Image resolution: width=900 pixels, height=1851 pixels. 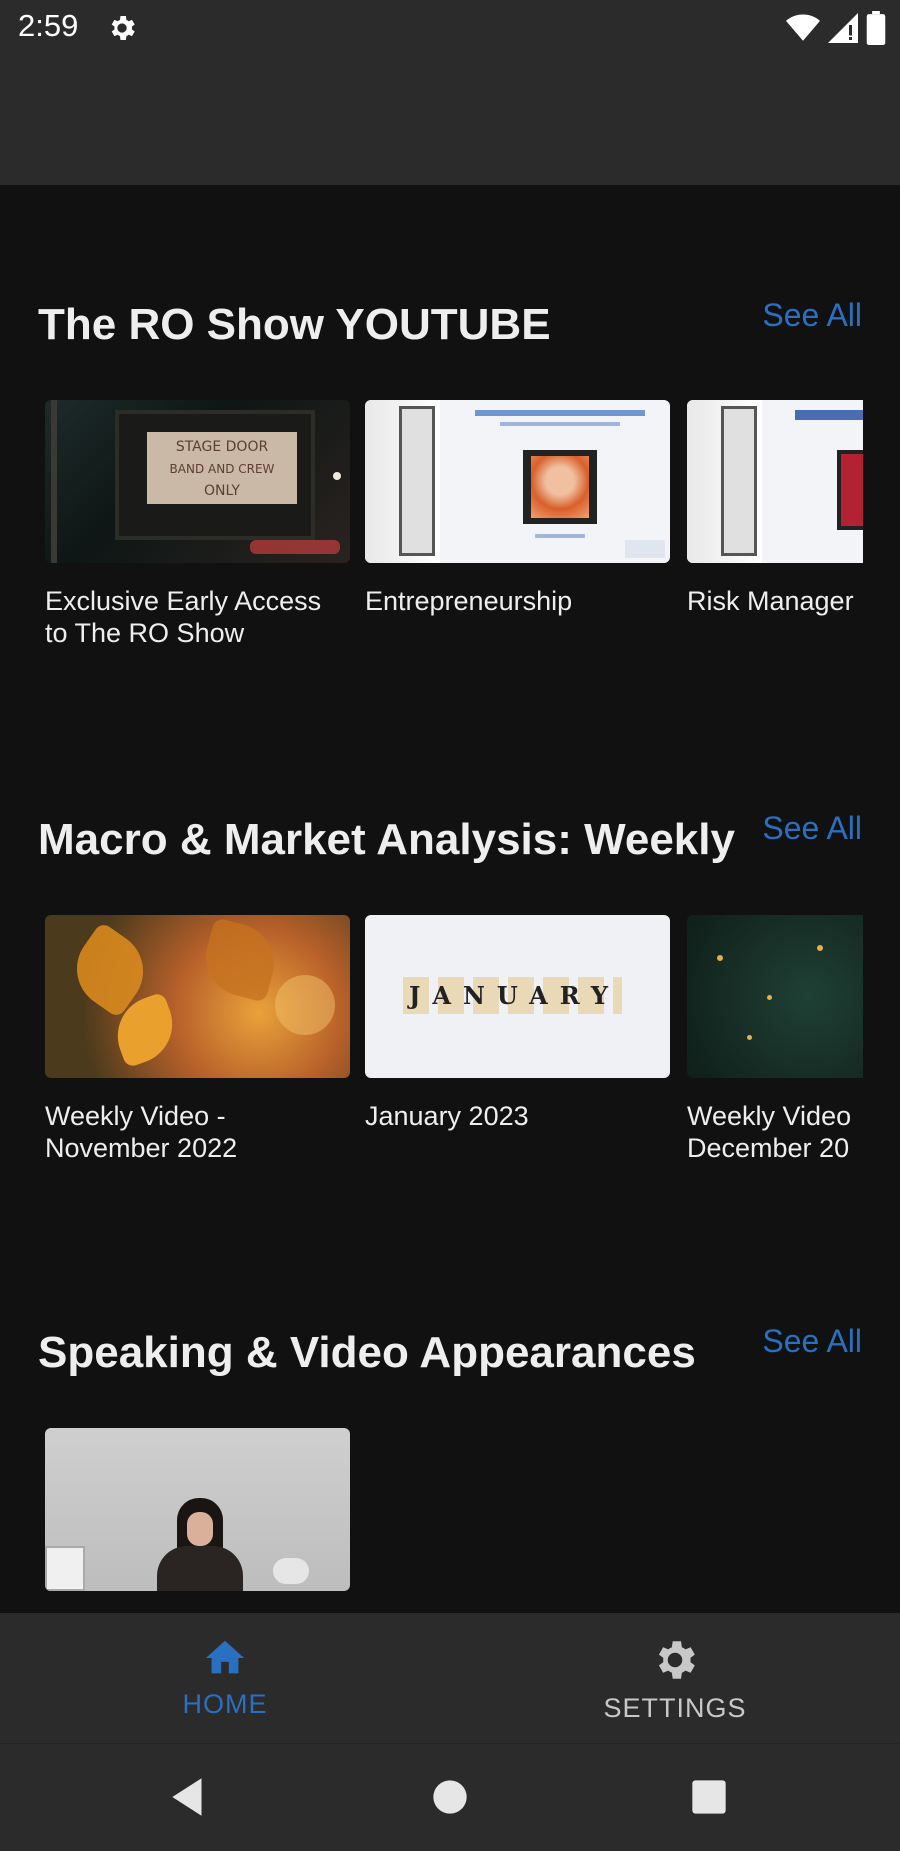 I want to click on video-title: Entrepreneurship, so click(x=517, y=601).